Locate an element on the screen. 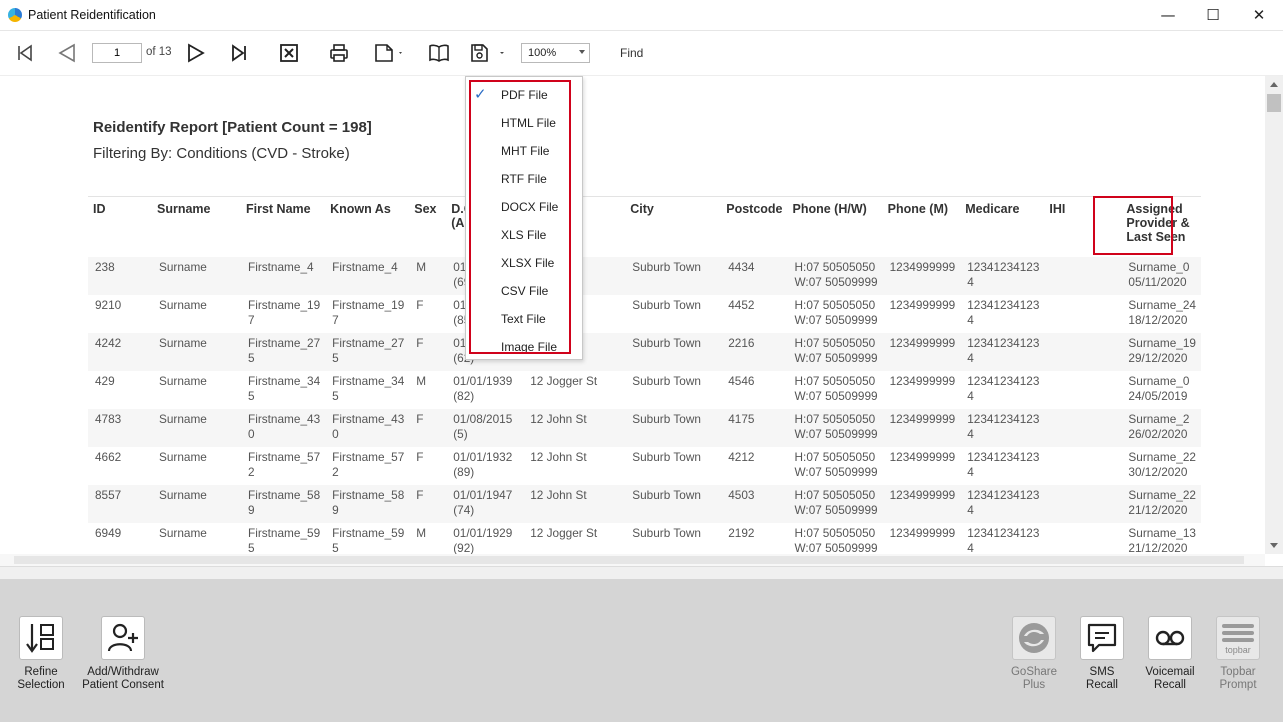 The image size is (1283, 722). last-page-icon is located at coordinates (239, 53).